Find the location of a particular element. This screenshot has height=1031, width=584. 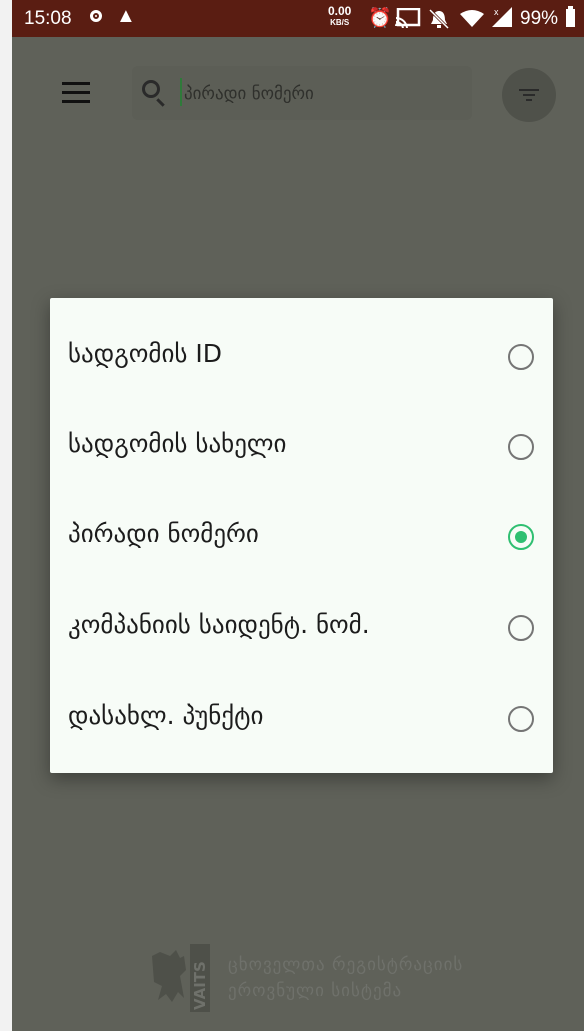

left-edge-strip is located at coordinates (6, 515).